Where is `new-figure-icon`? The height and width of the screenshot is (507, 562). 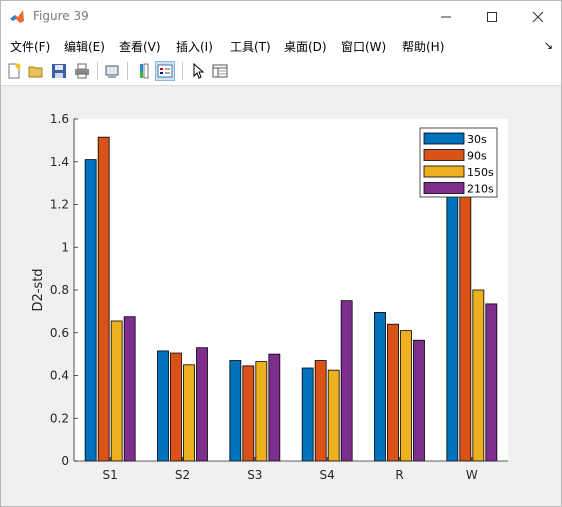
new-figure-icon is located at coordinates (14, 71).